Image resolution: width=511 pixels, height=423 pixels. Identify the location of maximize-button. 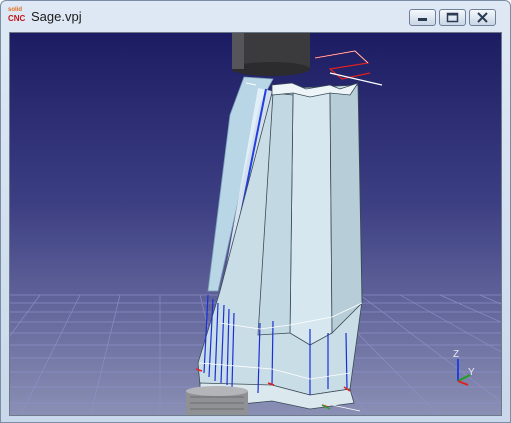
(452, 17).